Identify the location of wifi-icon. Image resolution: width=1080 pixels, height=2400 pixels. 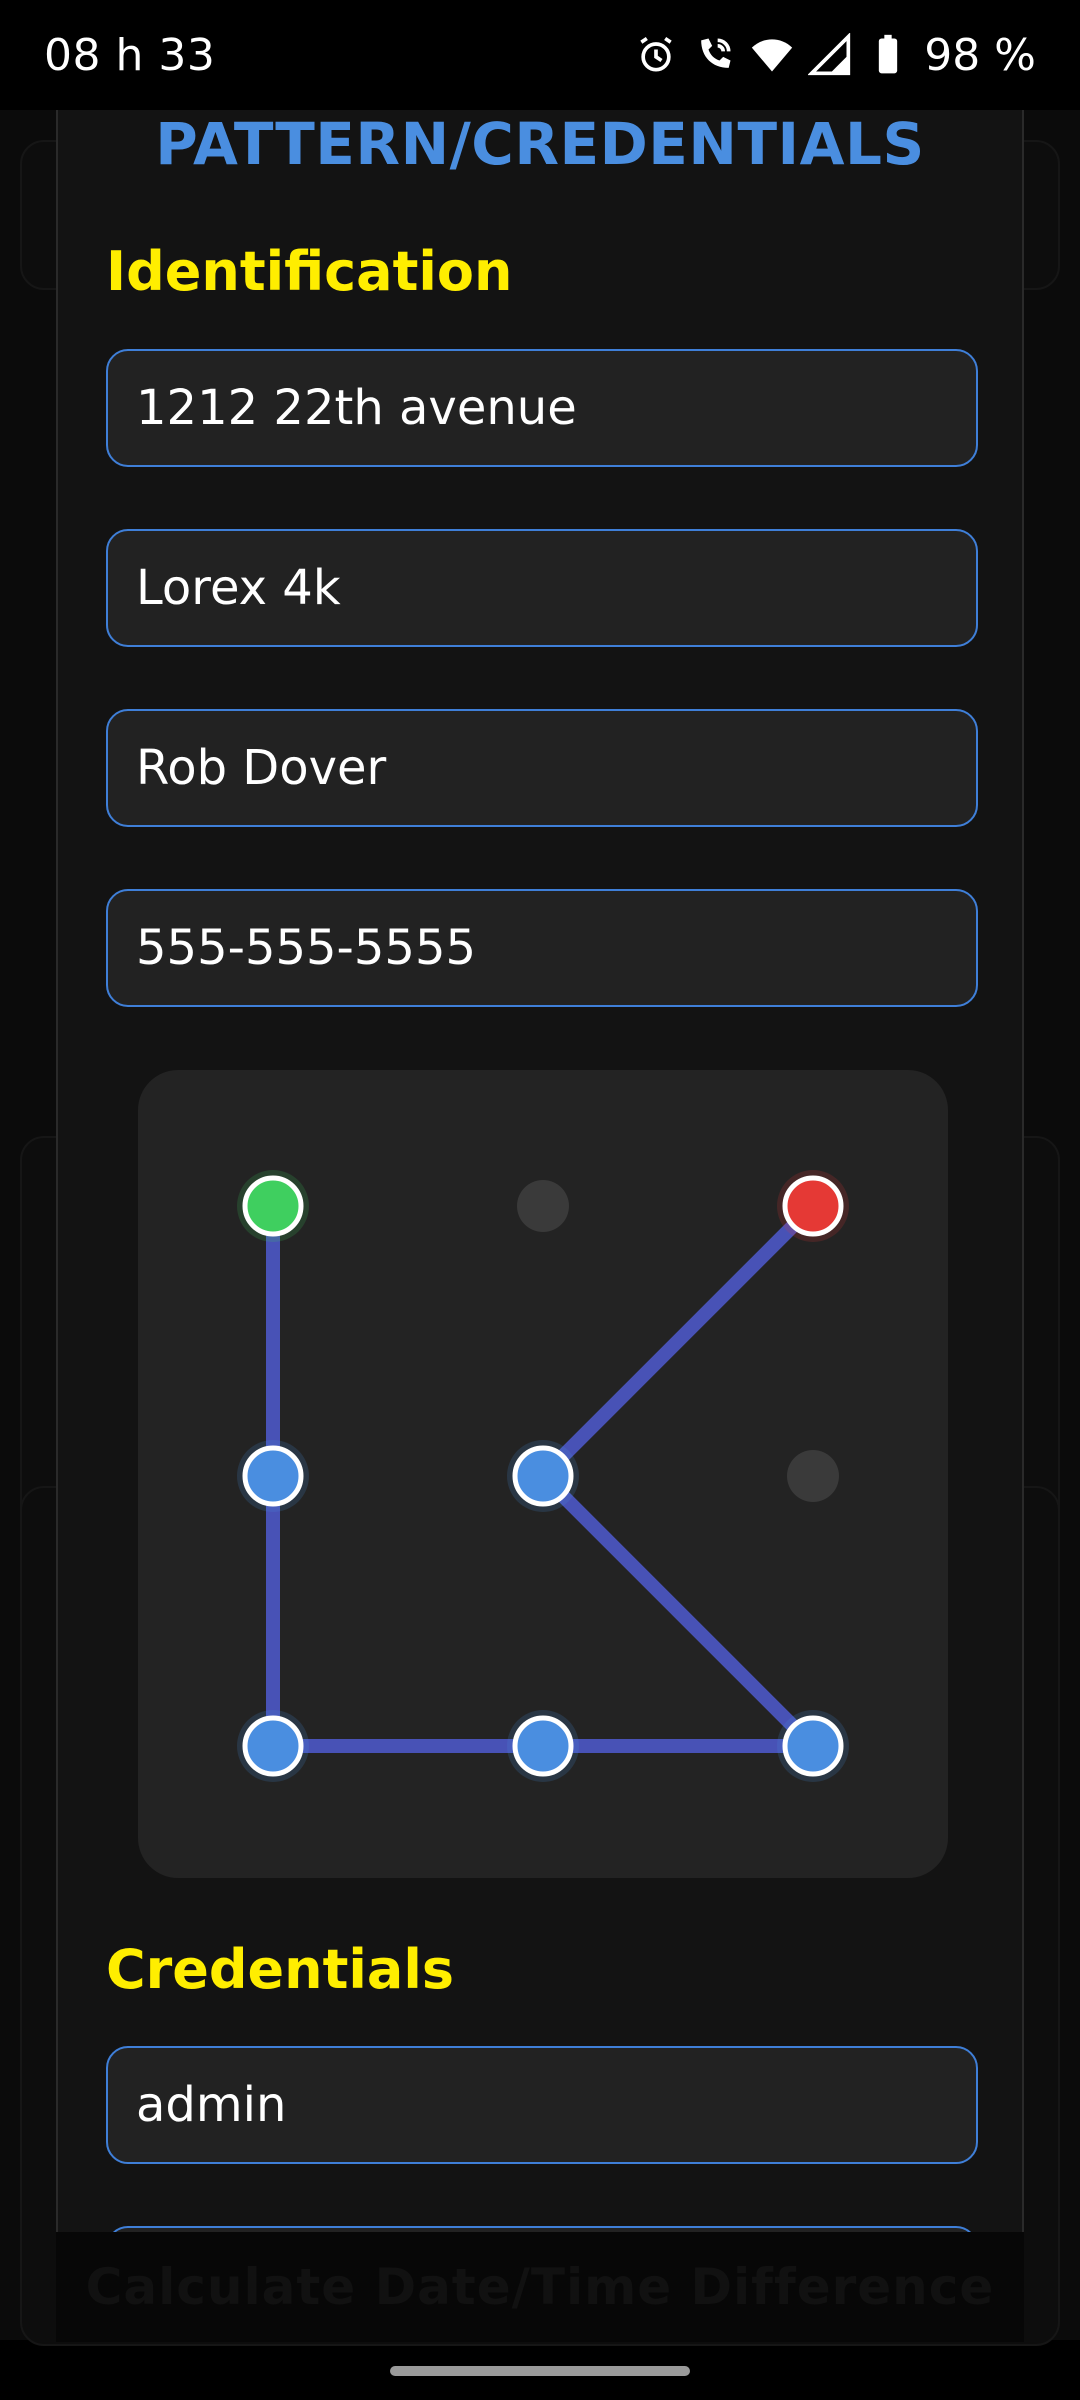
(772, 55).